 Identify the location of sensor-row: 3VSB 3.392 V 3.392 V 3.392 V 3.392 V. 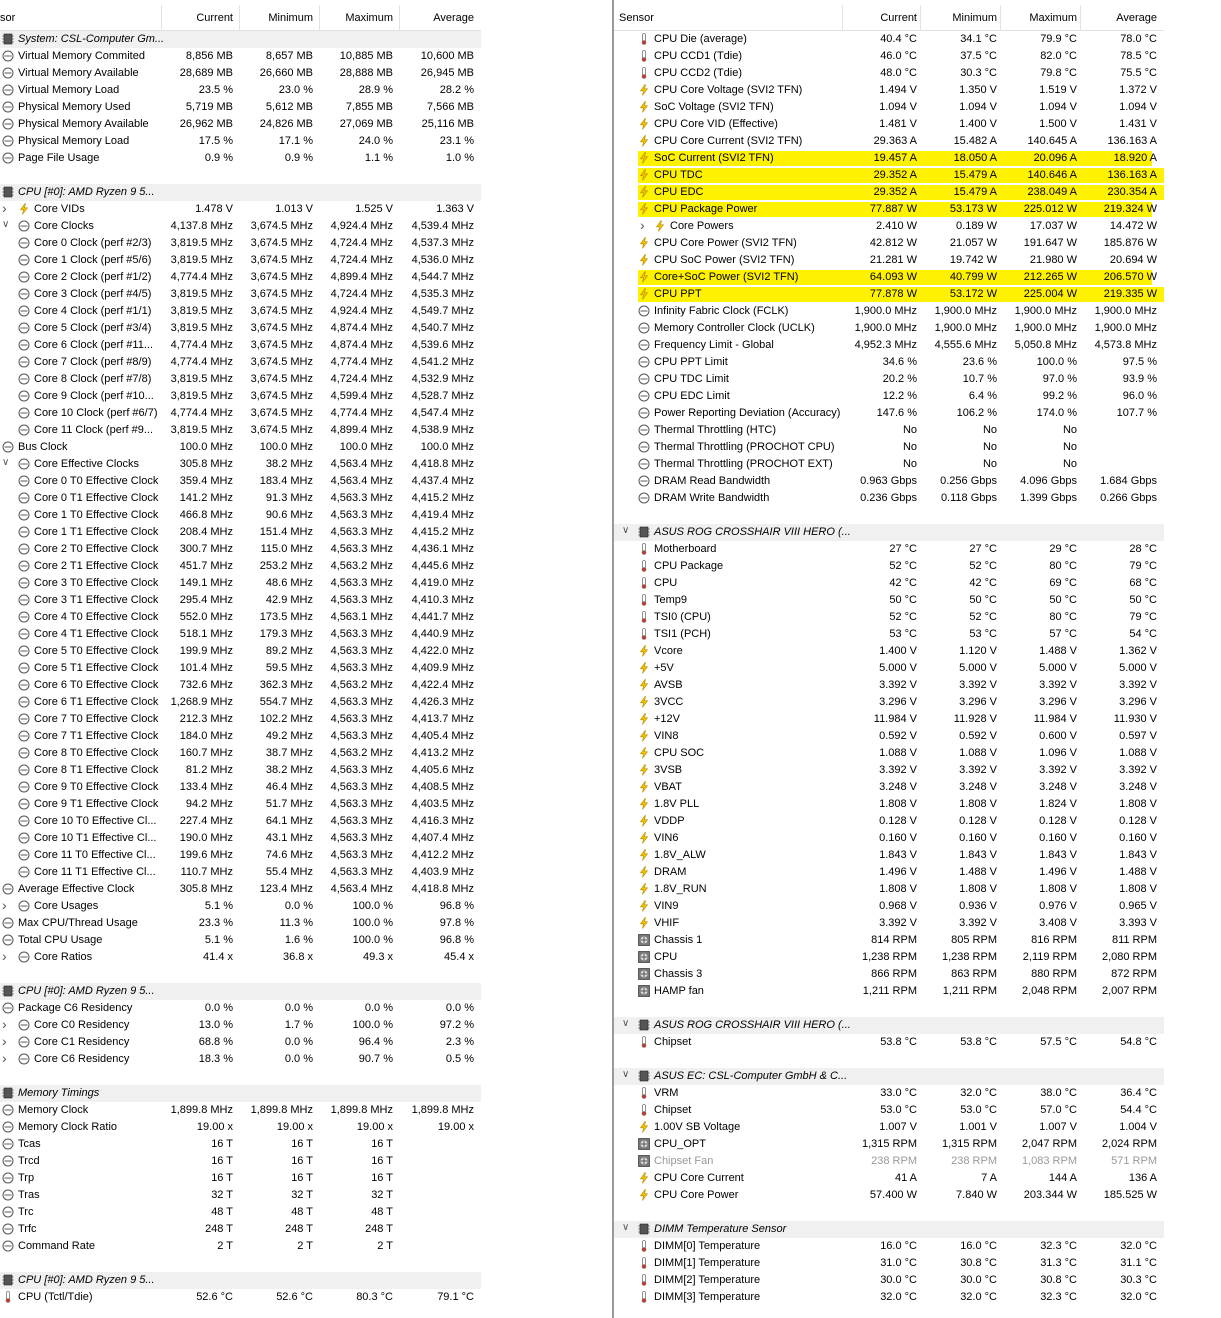
(889, 770).